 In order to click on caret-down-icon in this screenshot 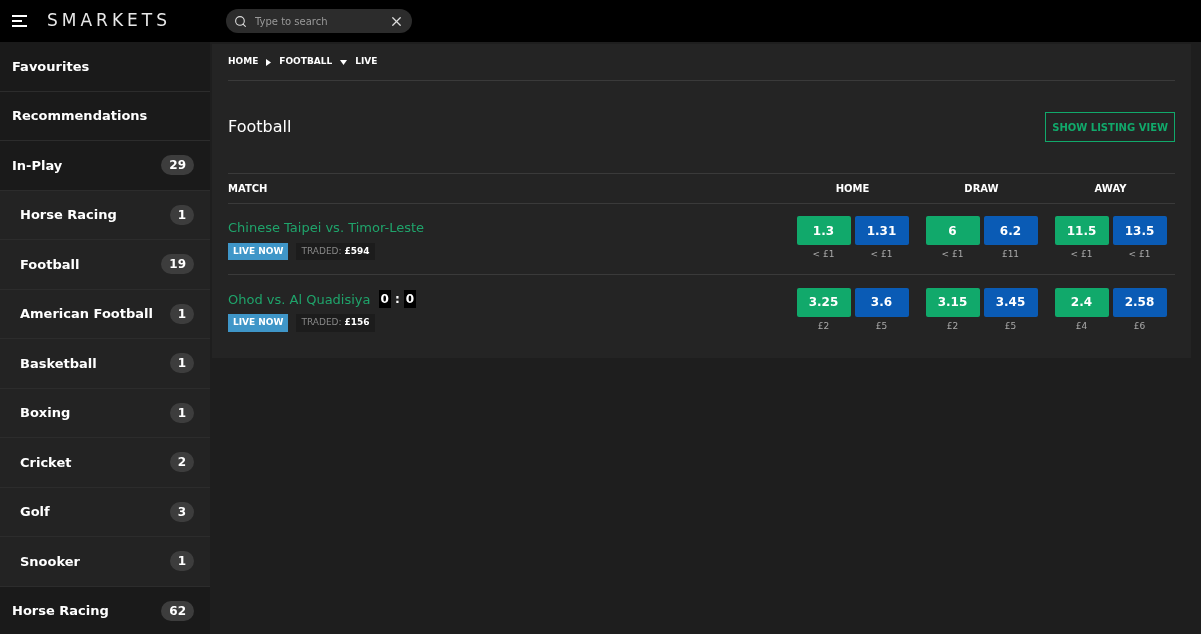, I will do `click(344, 62)`.